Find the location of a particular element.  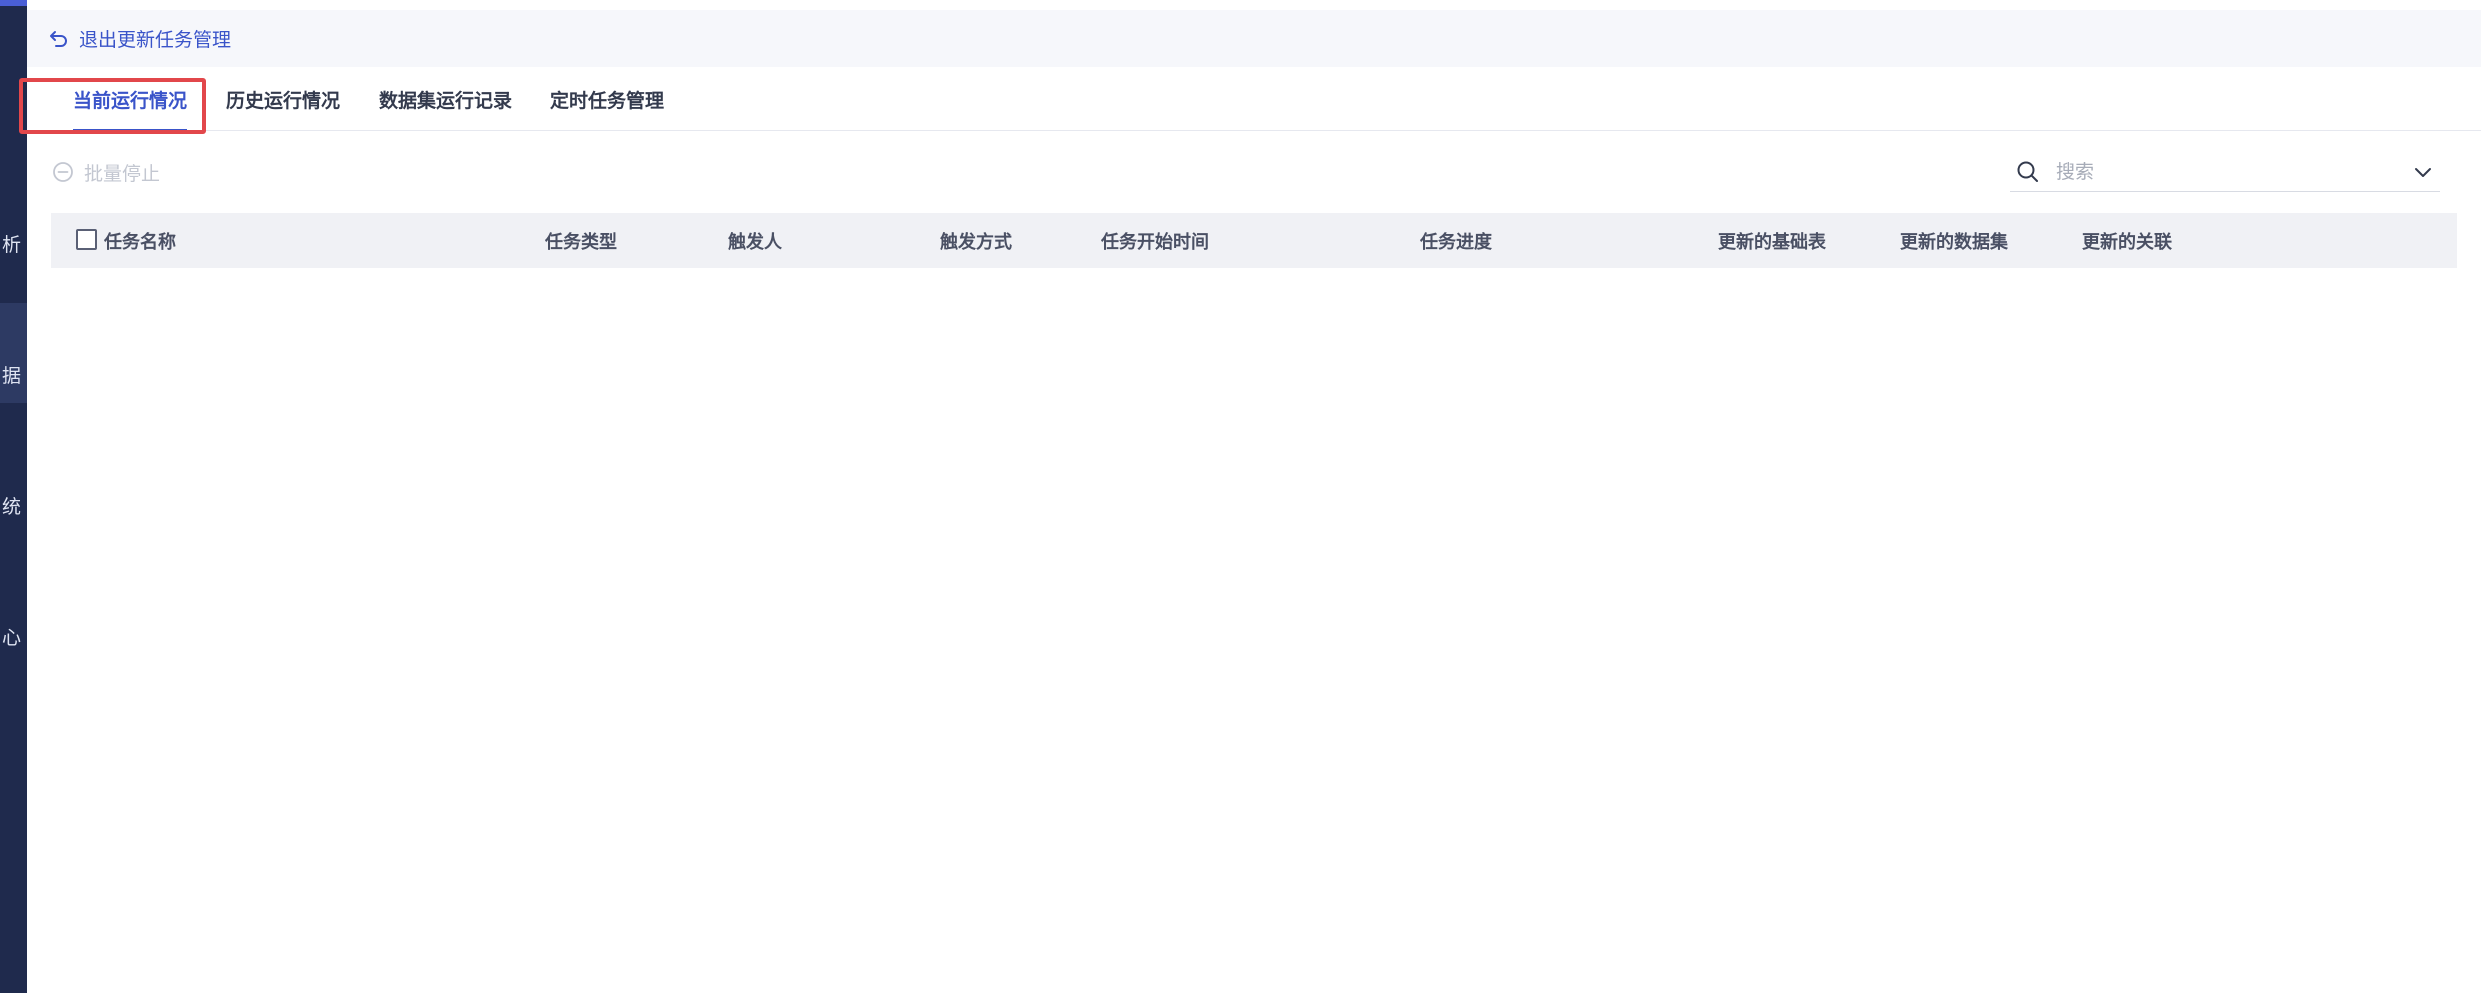

select-all-checkbox is located at coordinates (86, 239).